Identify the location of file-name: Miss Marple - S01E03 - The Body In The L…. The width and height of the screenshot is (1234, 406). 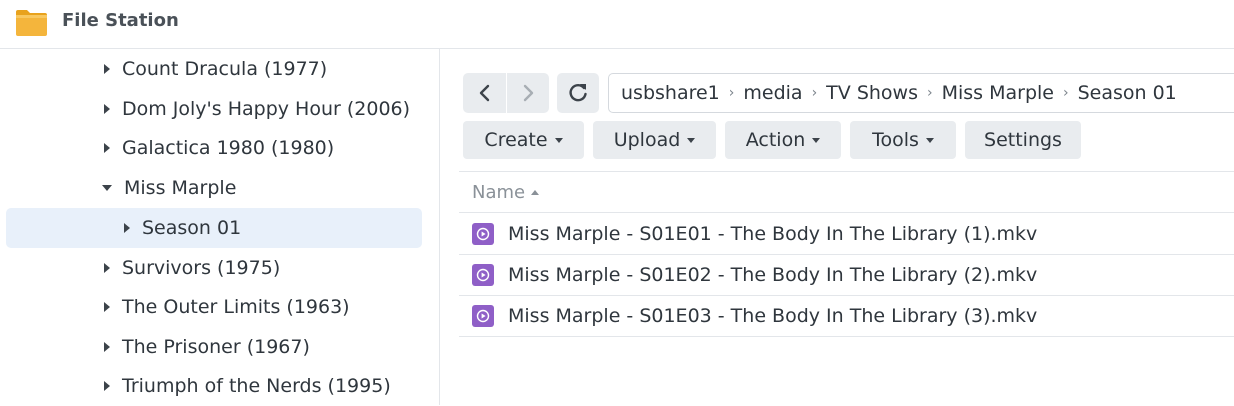
(773, 316).